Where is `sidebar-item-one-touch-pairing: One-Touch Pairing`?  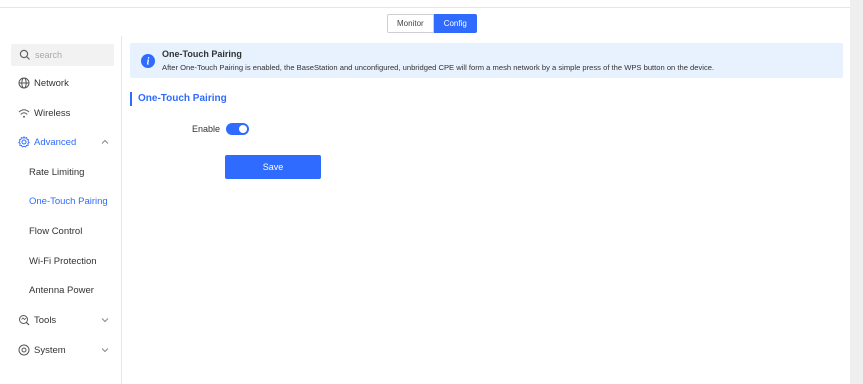
sidebar-item-one-touch-pairing: One-Touch Pairing is located at coordinates (60, 201).